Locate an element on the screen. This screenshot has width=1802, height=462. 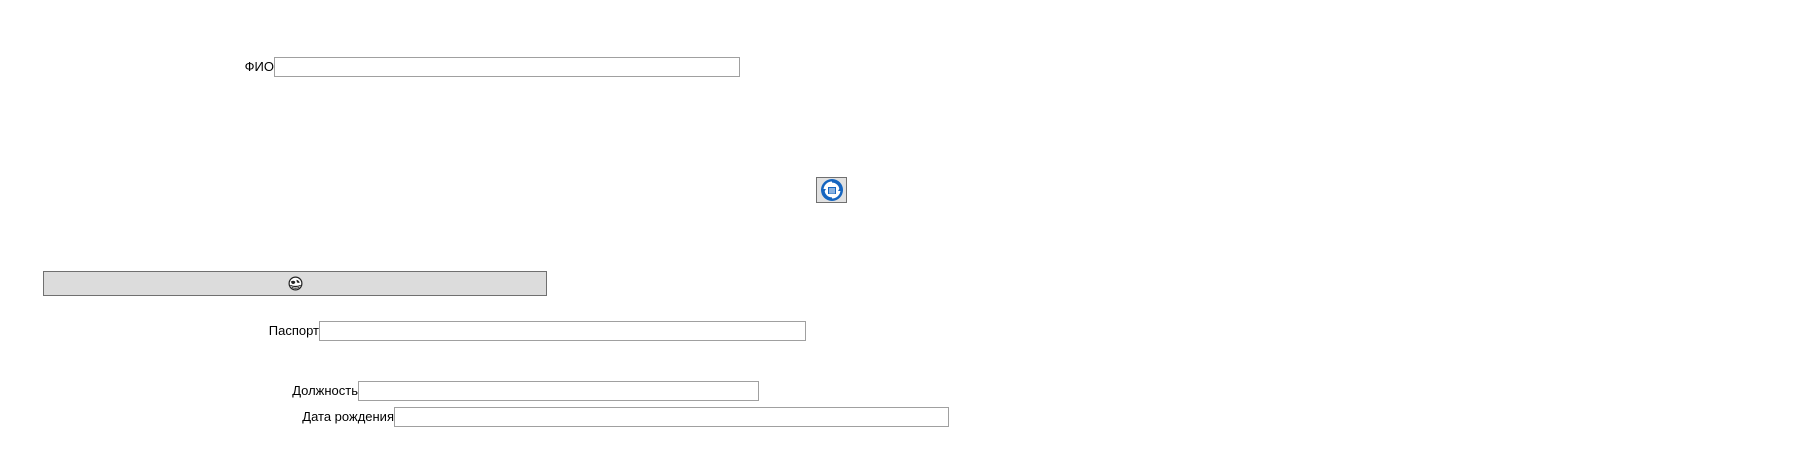
refresh-database-icon is located at coordinates (832, 190).